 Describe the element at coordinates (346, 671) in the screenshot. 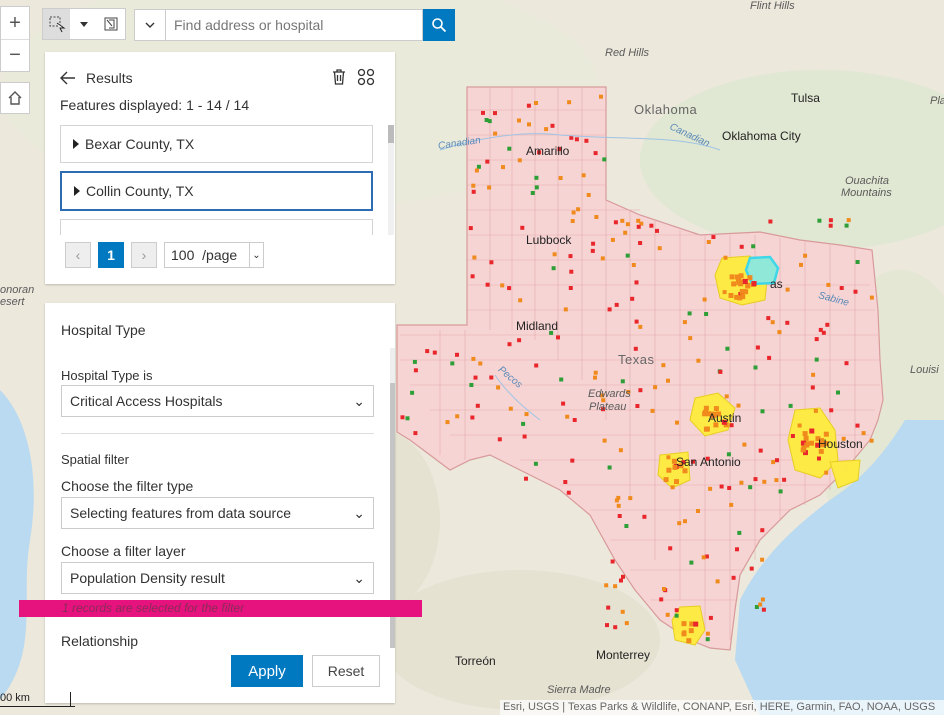

I see `reset-button: Reset` at that location.